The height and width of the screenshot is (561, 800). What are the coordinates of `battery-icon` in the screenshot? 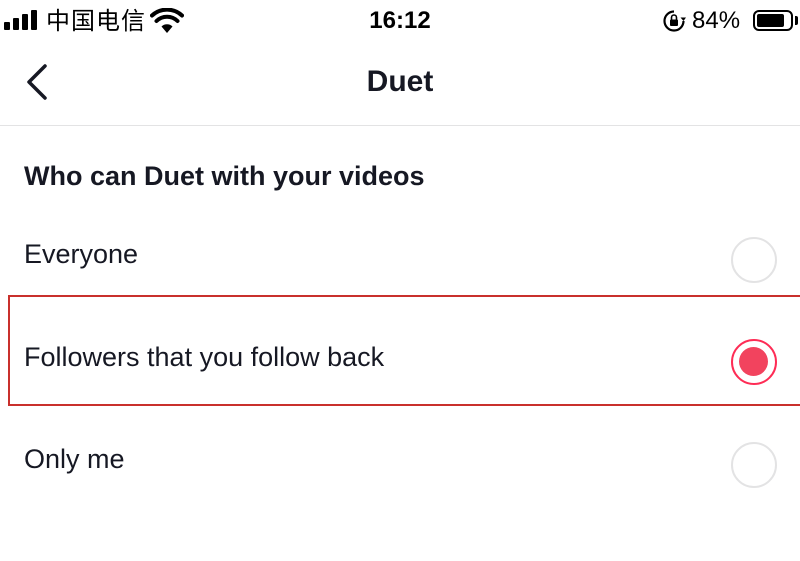 It's located at (773, 20).